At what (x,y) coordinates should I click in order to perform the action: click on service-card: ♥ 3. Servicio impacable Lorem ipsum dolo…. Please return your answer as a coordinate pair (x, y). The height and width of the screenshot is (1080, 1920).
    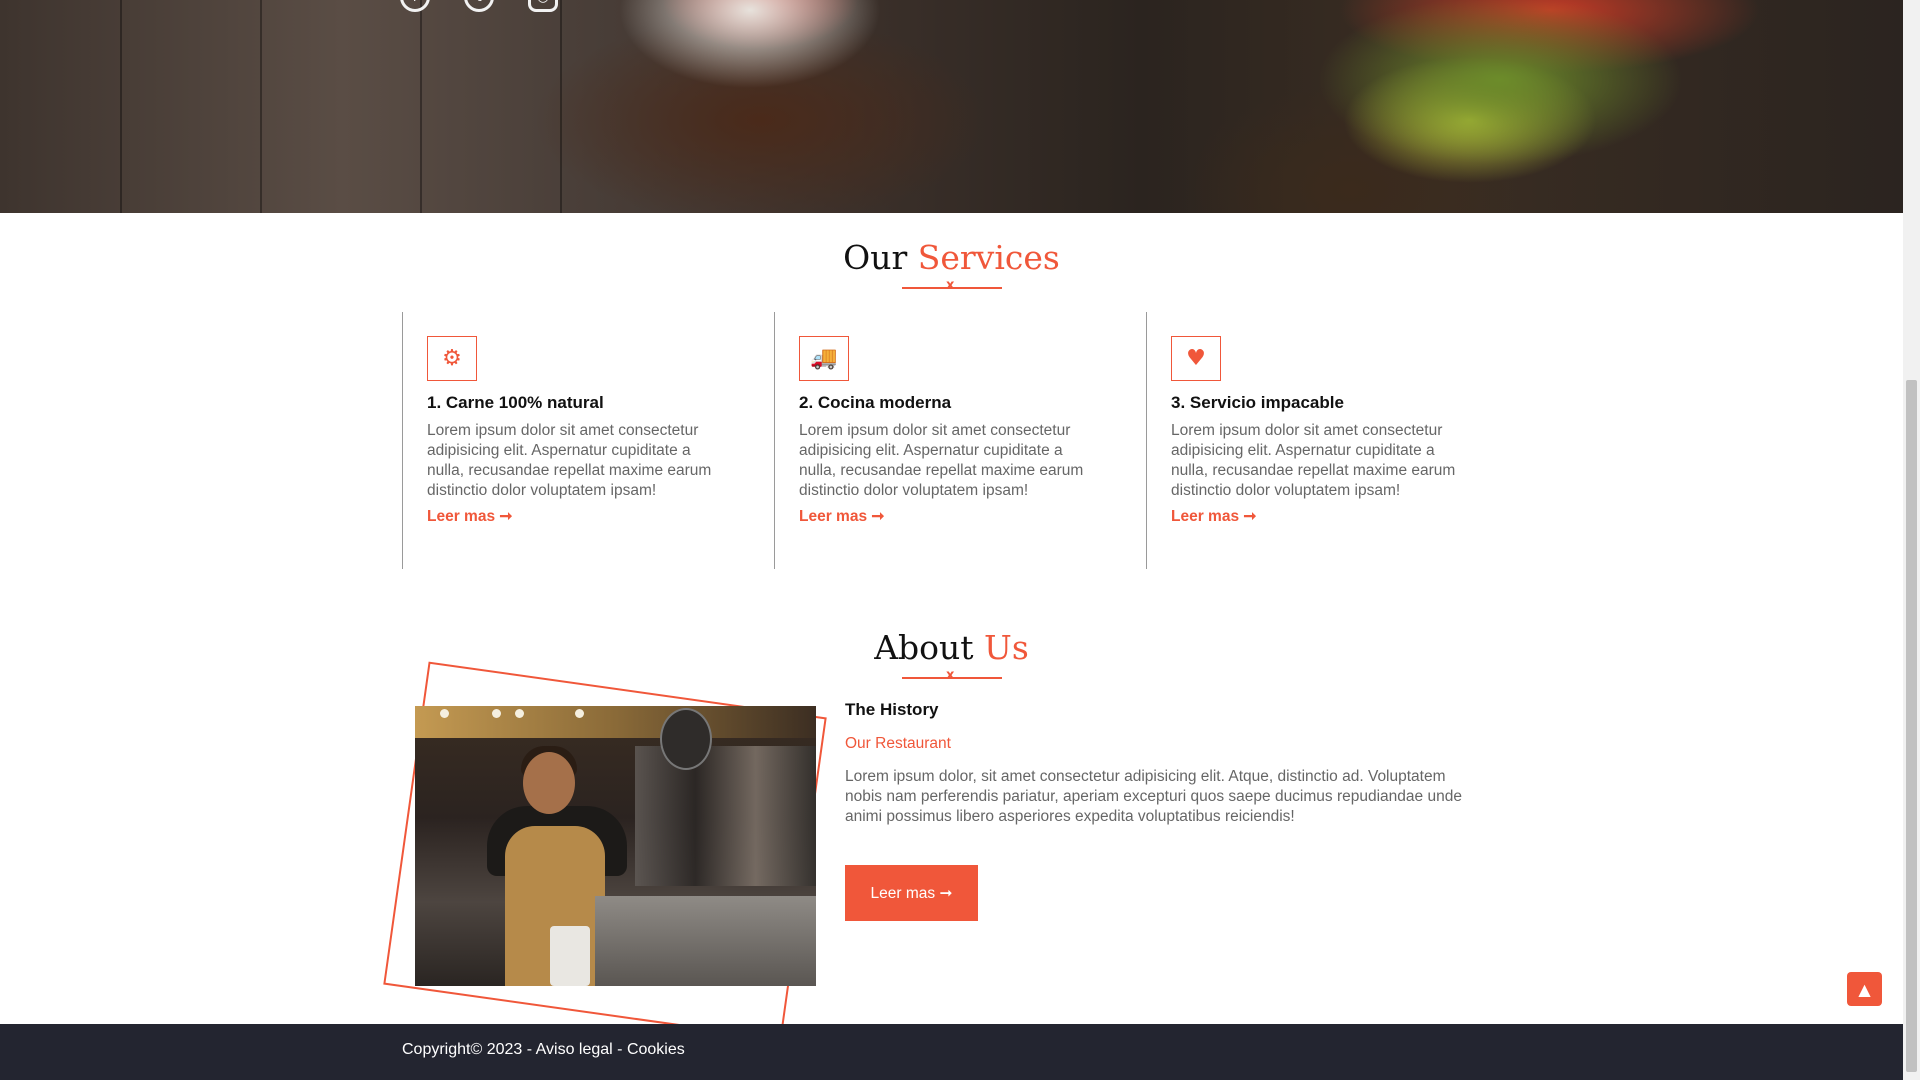
    Looking at the image, I should click on (1332, 440).